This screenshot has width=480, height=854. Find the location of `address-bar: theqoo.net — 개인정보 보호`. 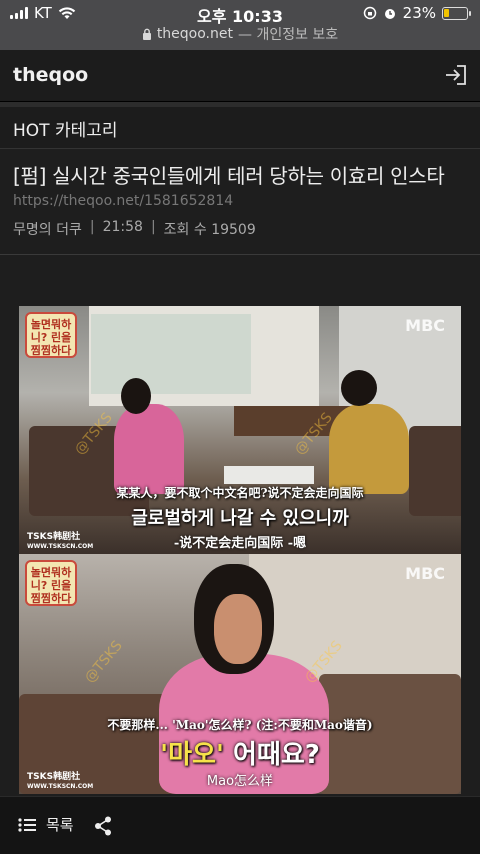

address-bar: theqoo.net — 개인정보 보호 is located at coordinates (240, 34).